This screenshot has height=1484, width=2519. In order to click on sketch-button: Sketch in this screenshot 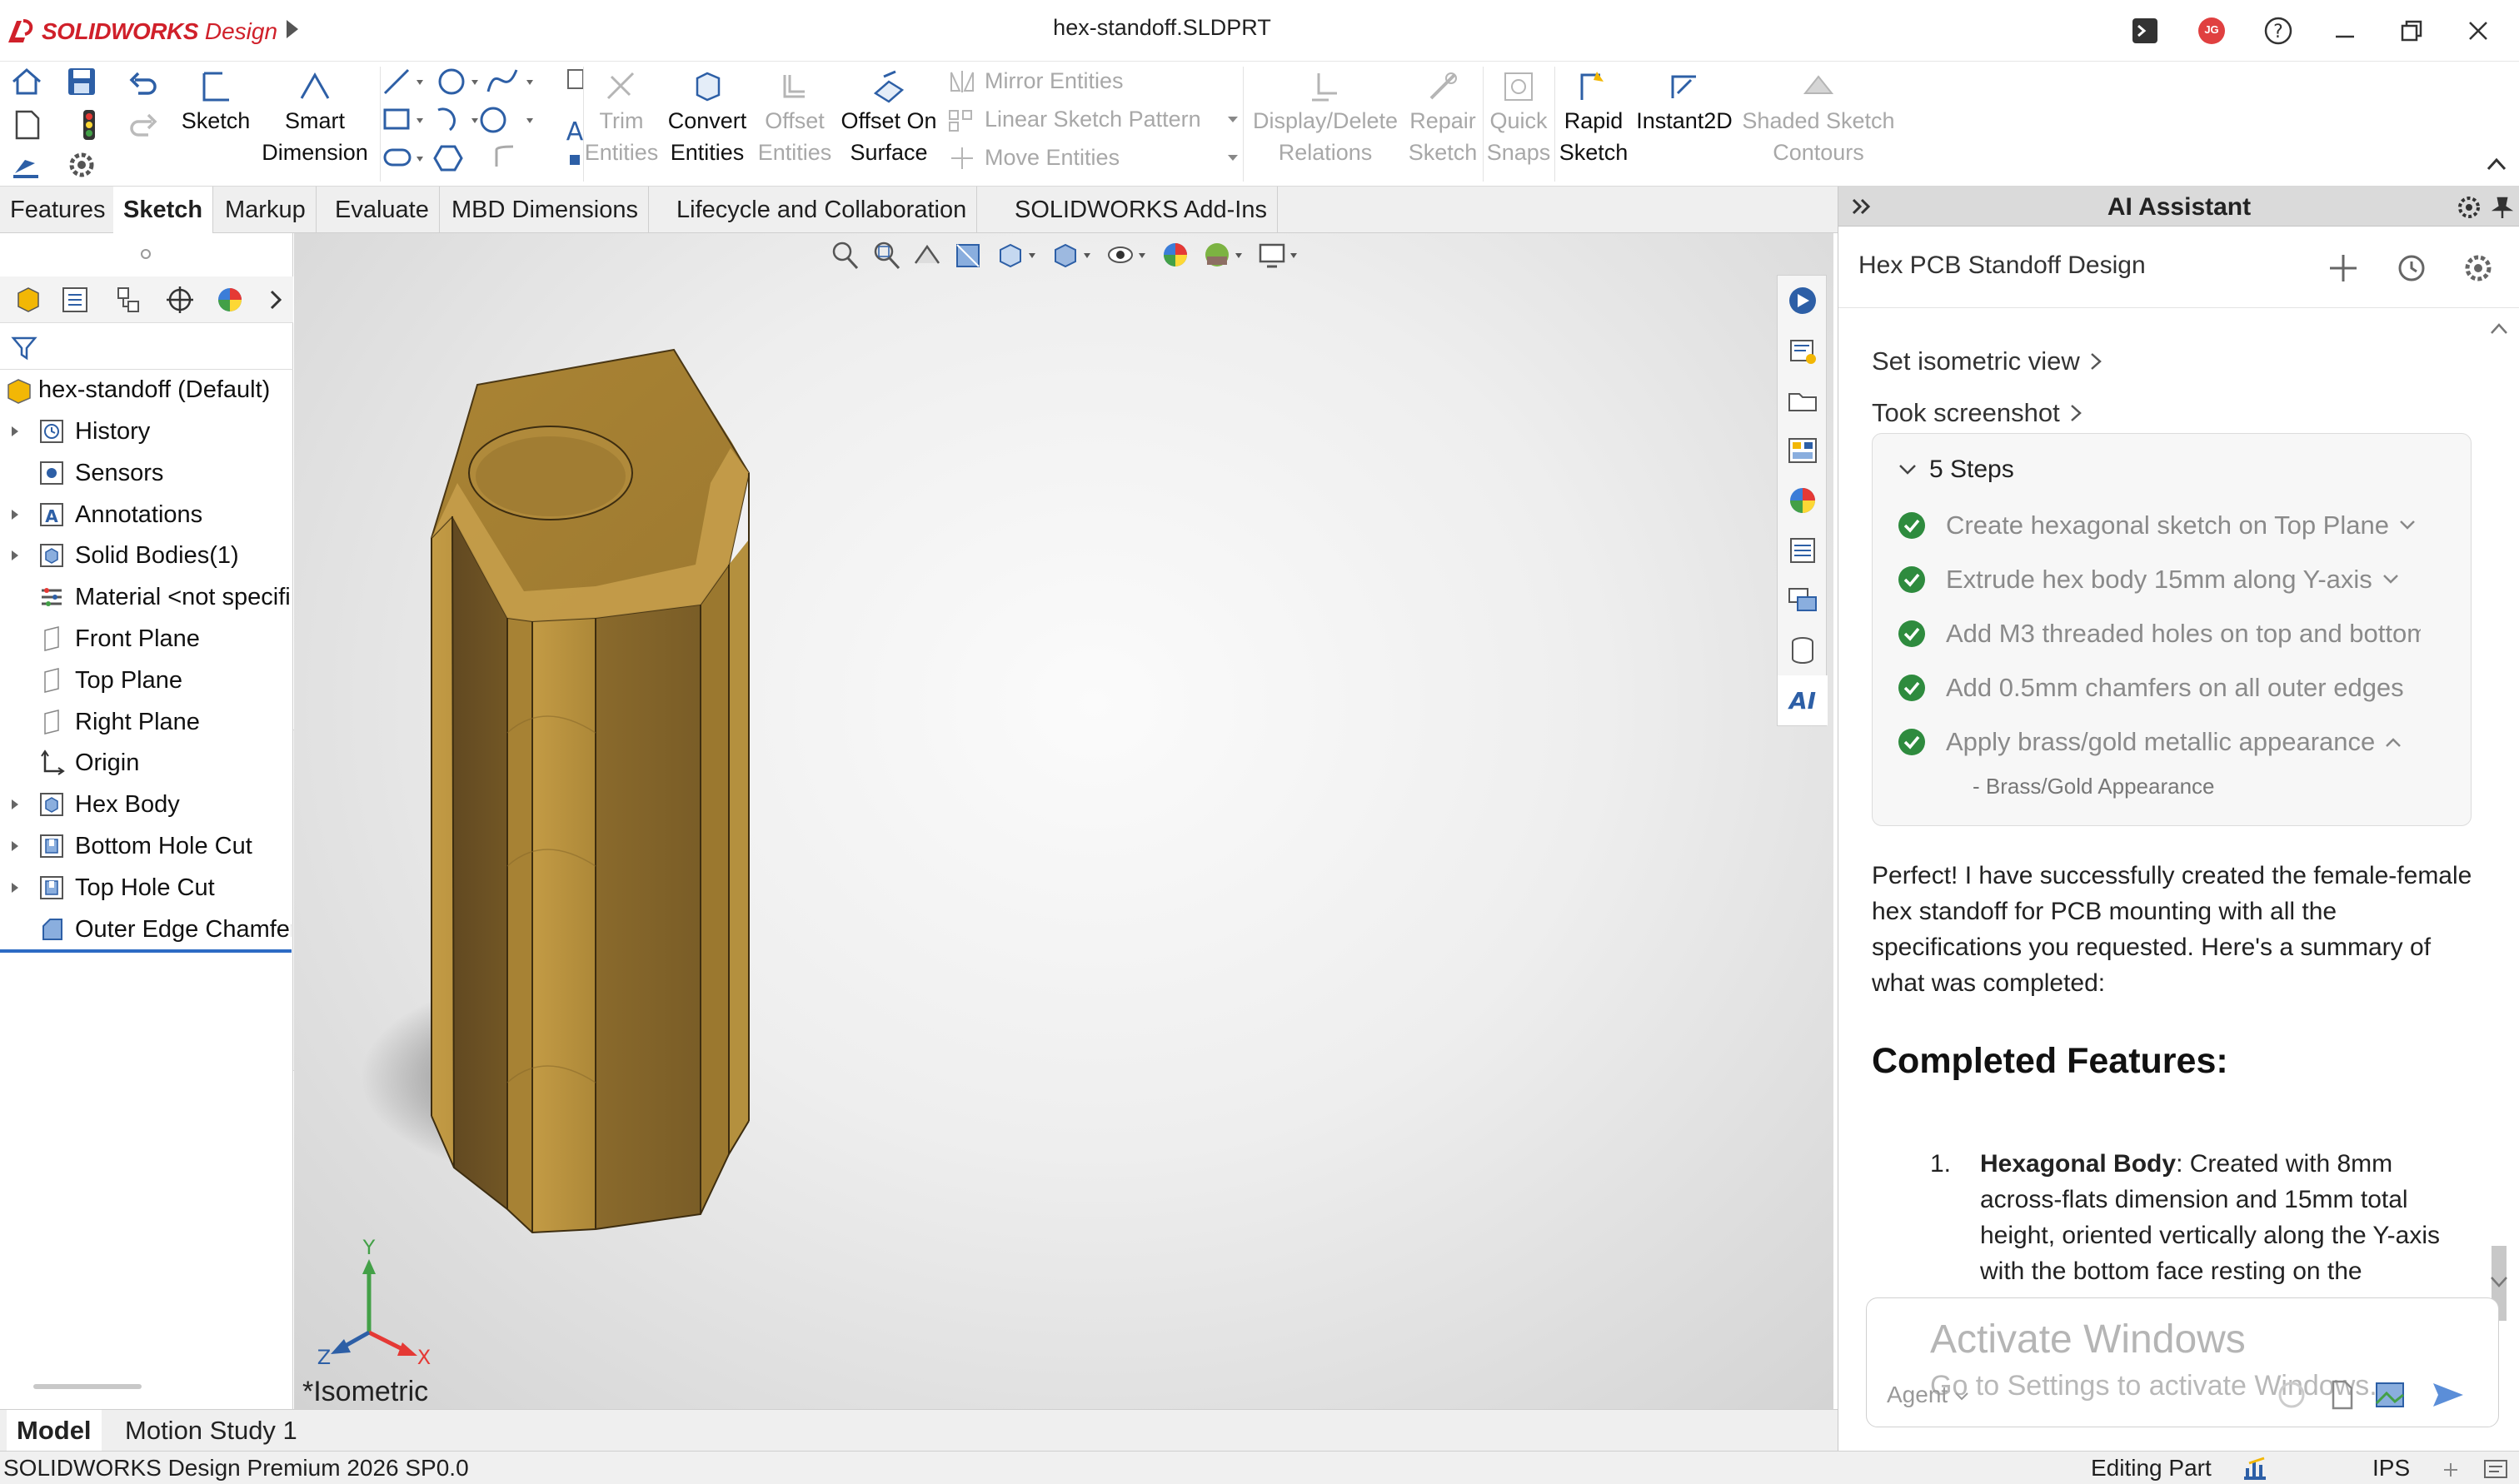, I will do `click(215, 100)`.